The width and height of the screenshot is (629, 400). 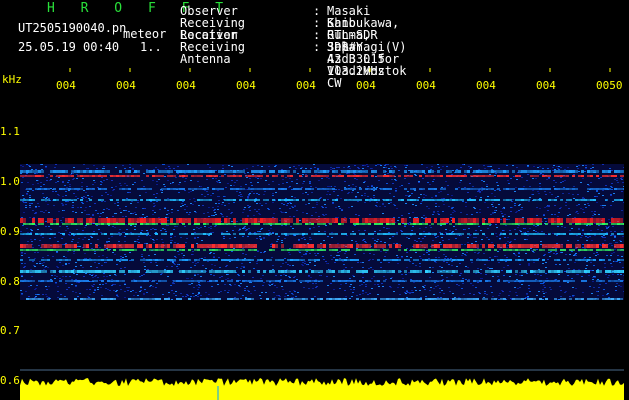 What do you see at coordinates (340, 70) in the screenshot?
I see `x-tick-marks` at bounding box center [340, 70].